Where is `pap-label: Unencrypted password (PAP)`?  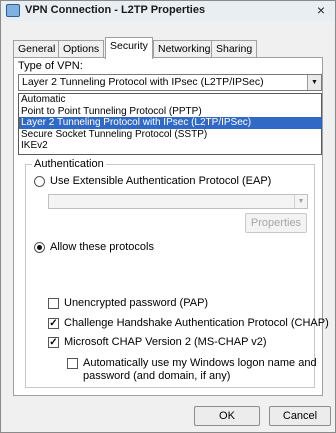
pap-label: Unencrypted password (PAP) is located at coordinates (136, 303).